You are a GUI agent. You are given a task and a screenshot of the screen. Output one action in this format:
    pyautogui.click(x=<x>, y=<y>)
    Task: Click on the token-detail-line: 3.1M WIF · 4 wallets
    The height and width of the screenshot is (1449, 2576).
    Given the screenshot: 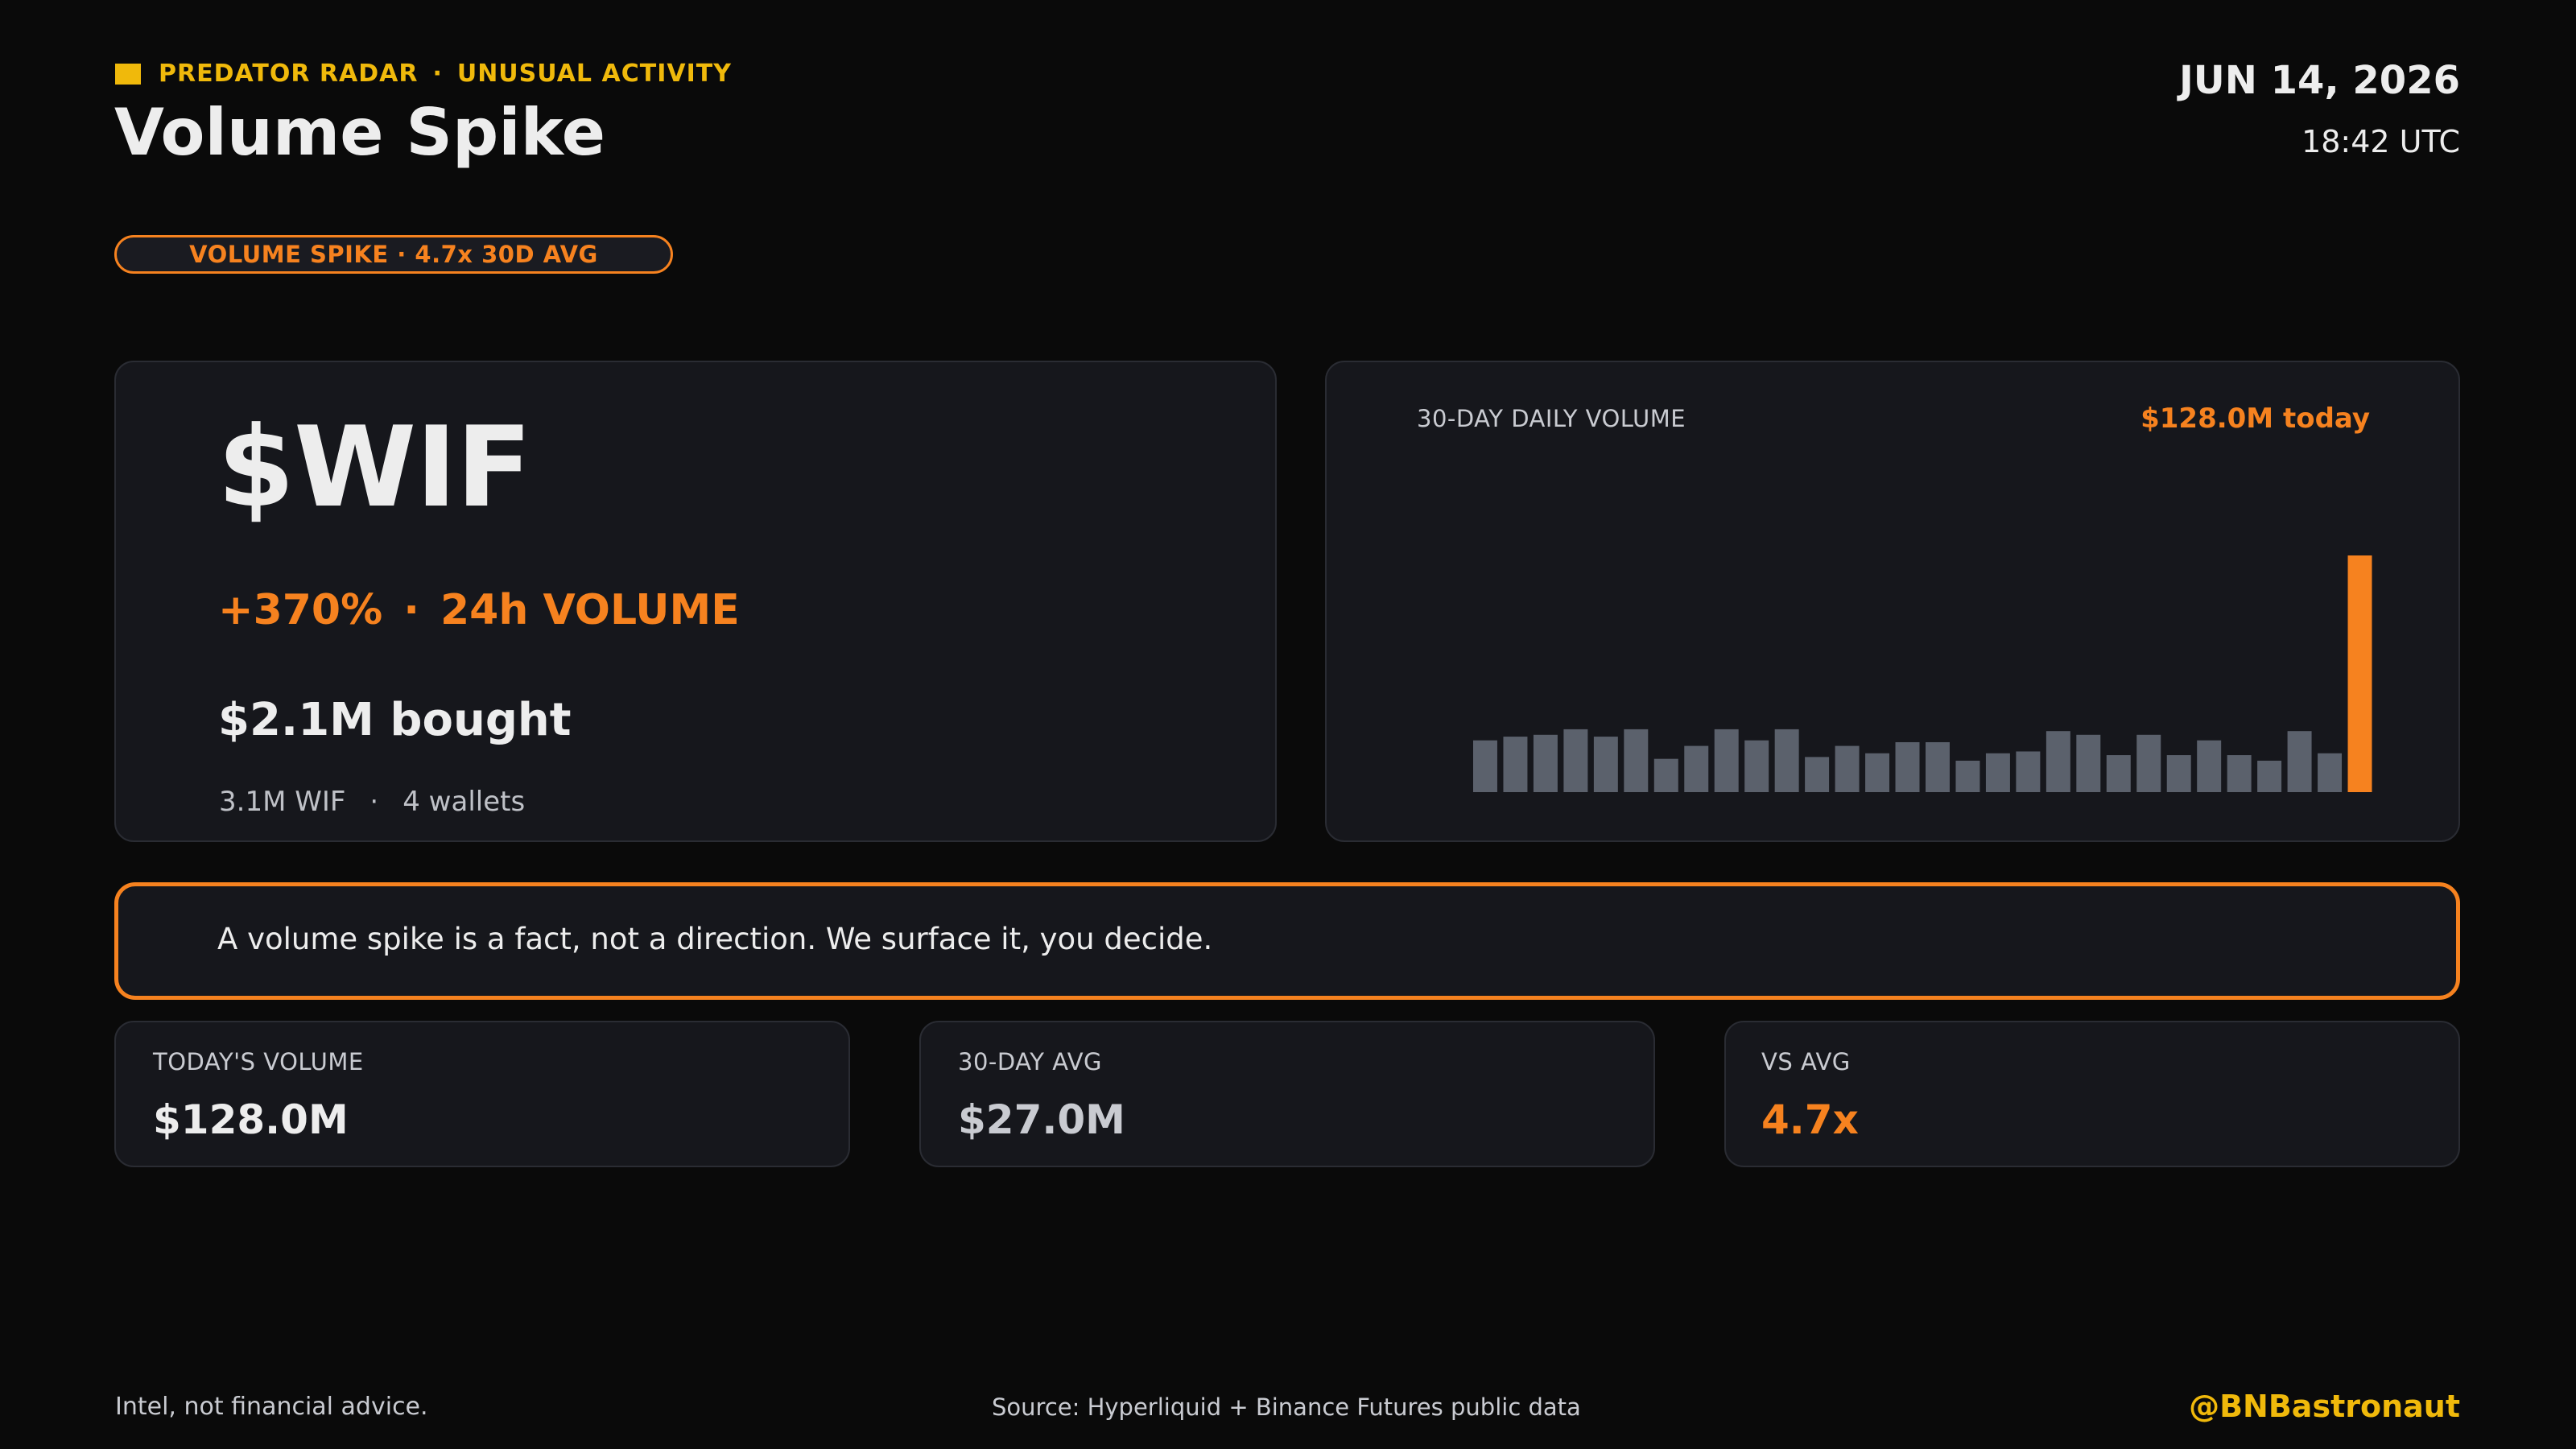 What is the action you would take?
    pyautogui.click(x=372, y=802)
    